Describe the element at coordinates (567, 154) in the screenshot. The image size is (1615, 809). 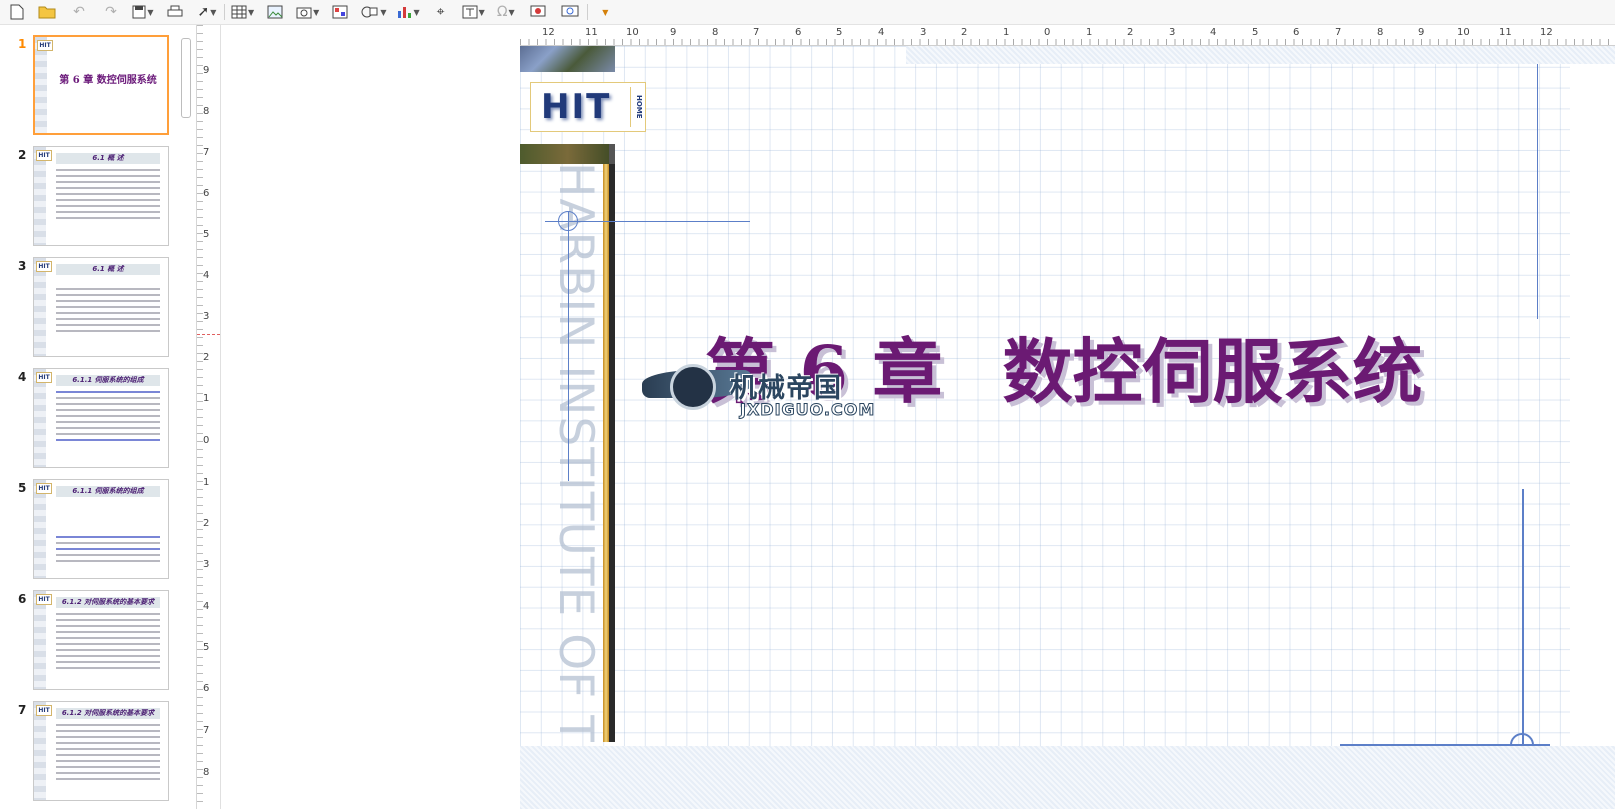
I see `campus-photo-middle` at that location.